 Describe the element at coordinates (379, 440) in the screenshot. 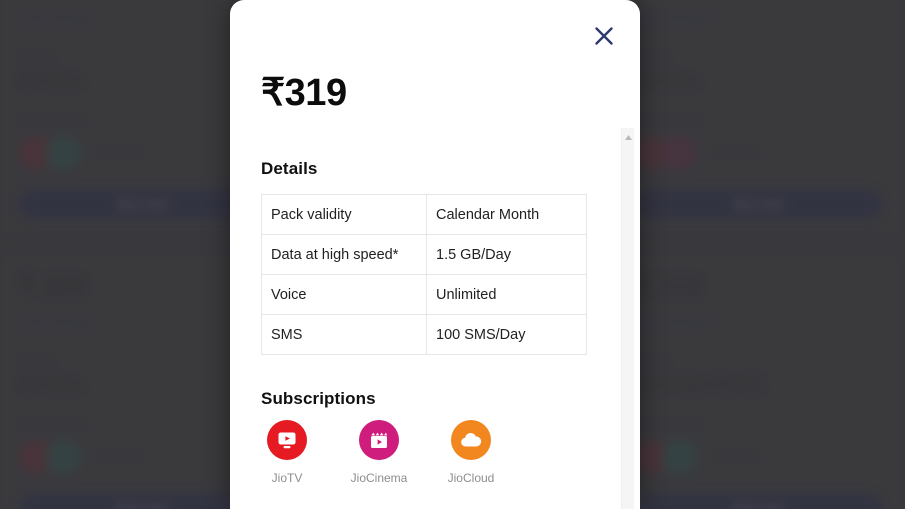

I see `jiocinema-icon` at that location.